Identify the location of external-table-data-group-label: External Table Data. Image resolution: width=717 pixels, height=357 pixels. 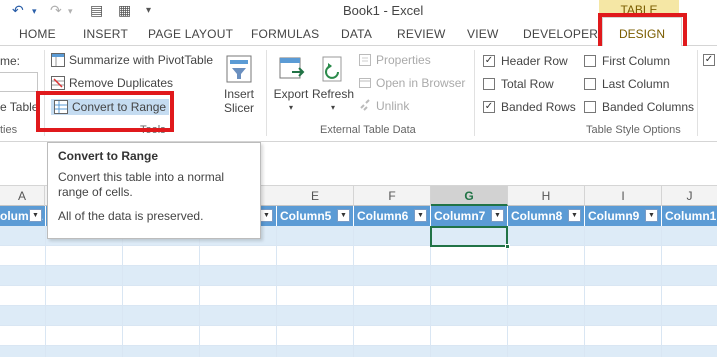
(368, 130).